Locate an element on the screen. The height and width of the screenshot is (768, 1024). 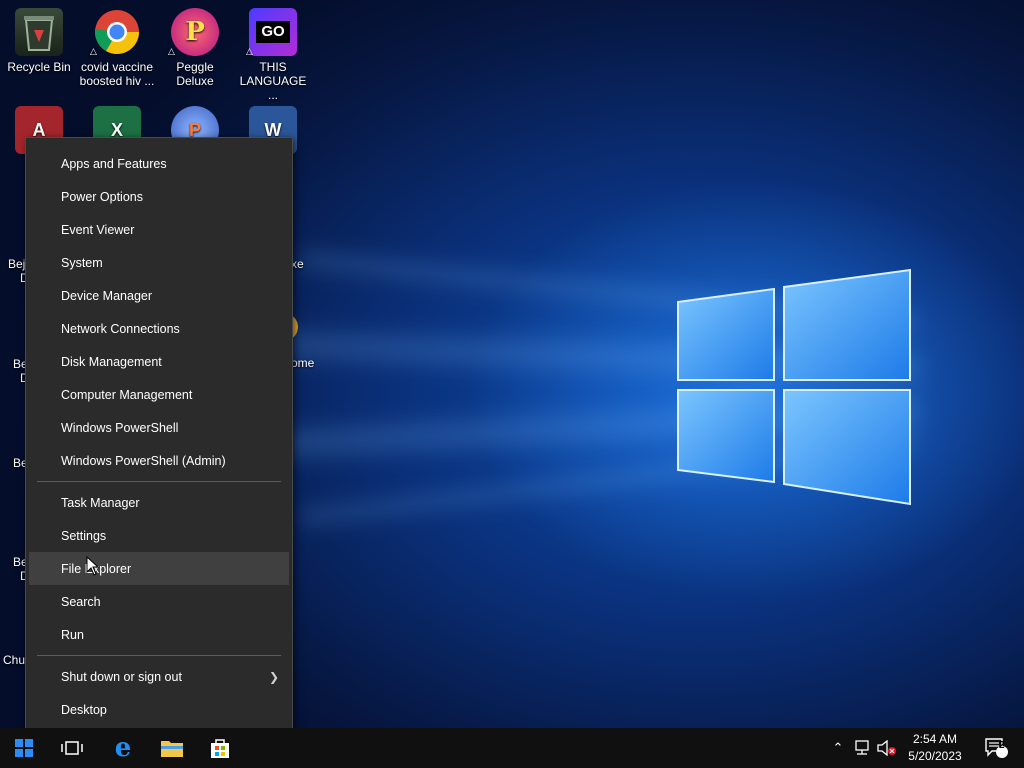
menu-item-windows-powershell-admin: Windows PowerShell (Admin) is located at coordinates (159, 460).